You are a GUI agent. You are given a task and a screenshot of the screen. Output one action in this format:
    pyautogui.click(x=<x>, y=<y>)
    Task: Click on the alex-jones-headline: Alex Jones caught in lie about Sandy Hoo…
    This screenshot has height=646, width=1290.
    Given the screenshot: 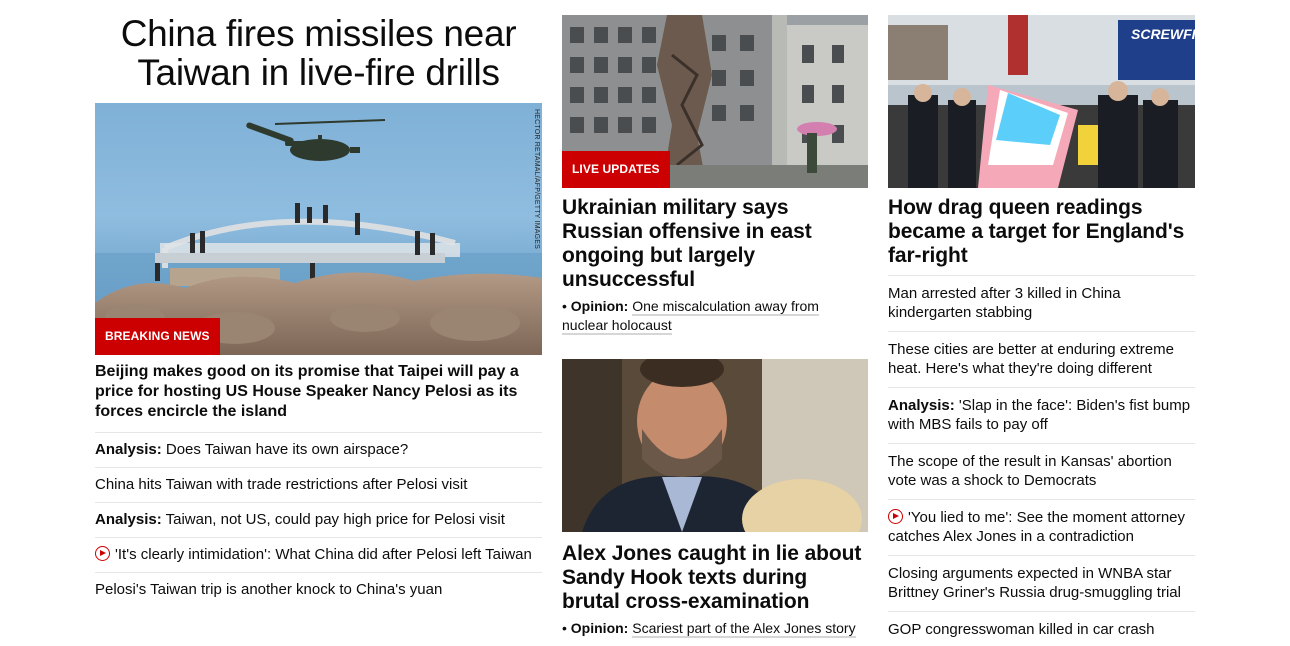 What is the action you would take?
    pyautogui.click(x=715, y=578)
    